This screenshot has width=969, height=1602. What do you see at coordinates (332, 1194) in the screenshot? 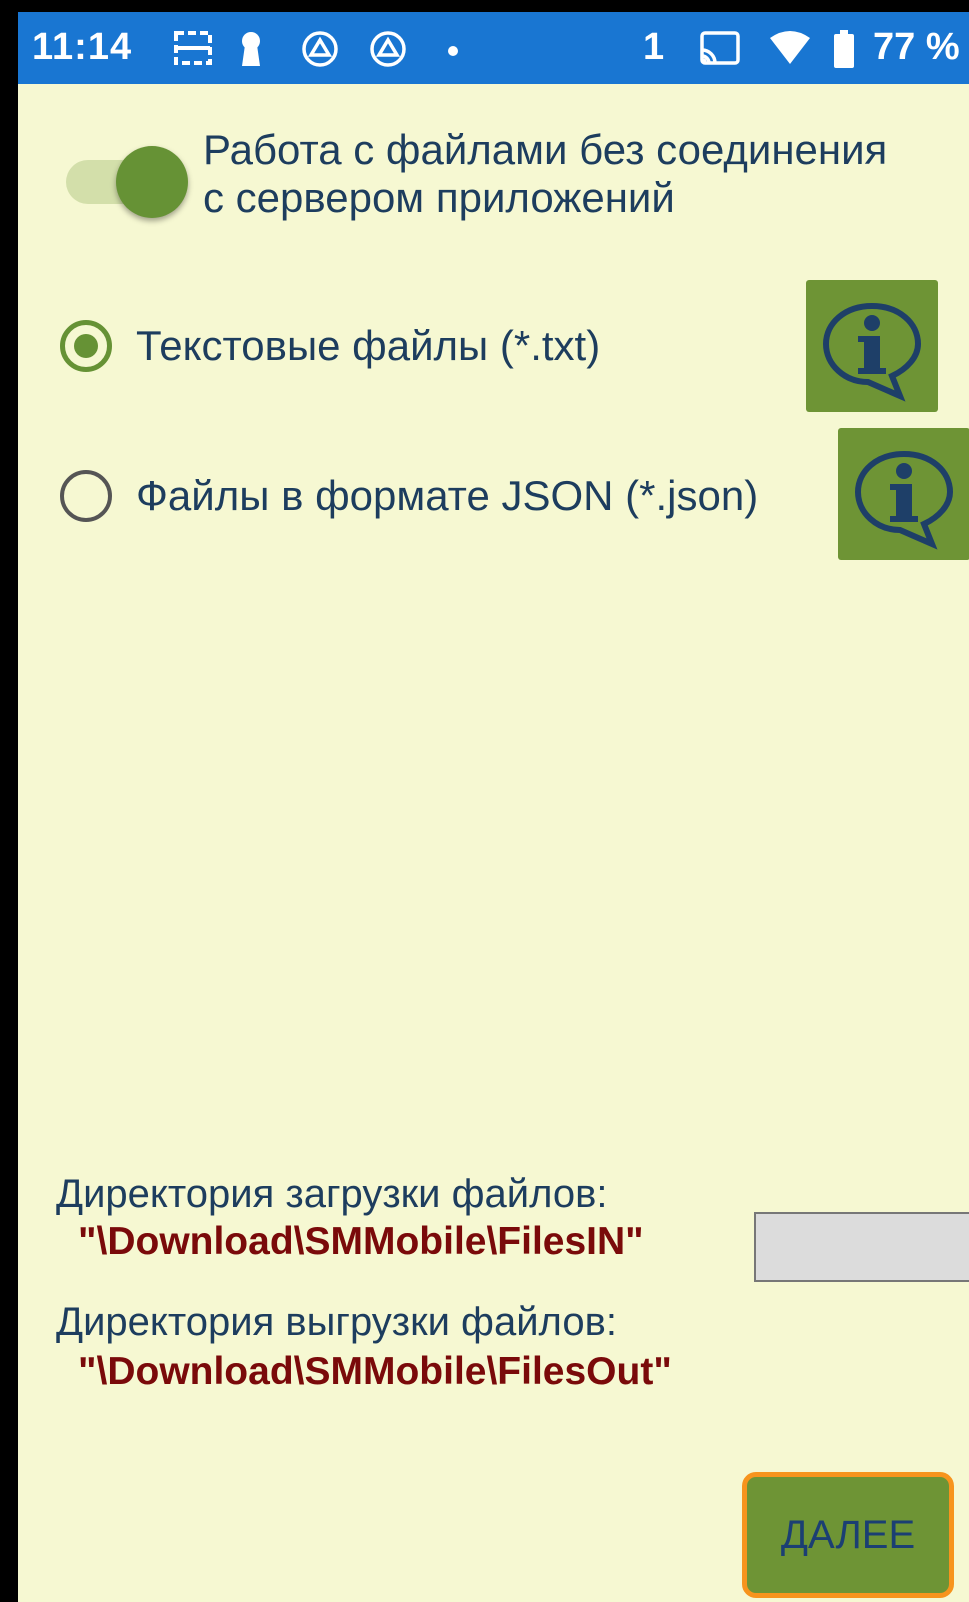
I see `upload-dir-label: Директория загрузки файлов:` at bounding box center [332, 1194].